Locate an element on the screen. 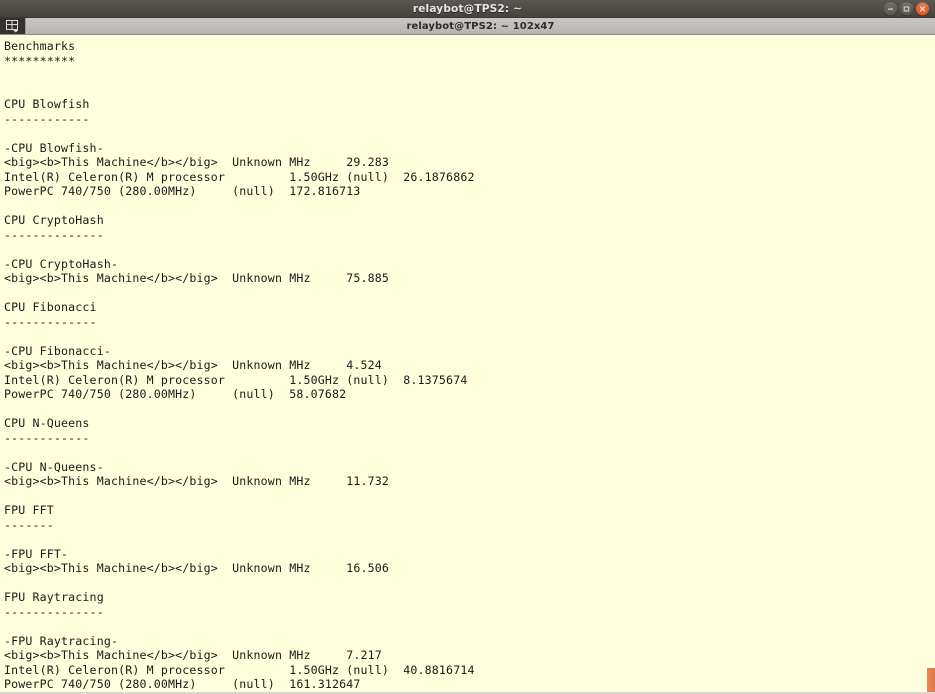 This screenshot has width=935, height=694. terminal-tab-label: relaybot@TPS2: ~ 102x47 is located at coordinates (480, 26).